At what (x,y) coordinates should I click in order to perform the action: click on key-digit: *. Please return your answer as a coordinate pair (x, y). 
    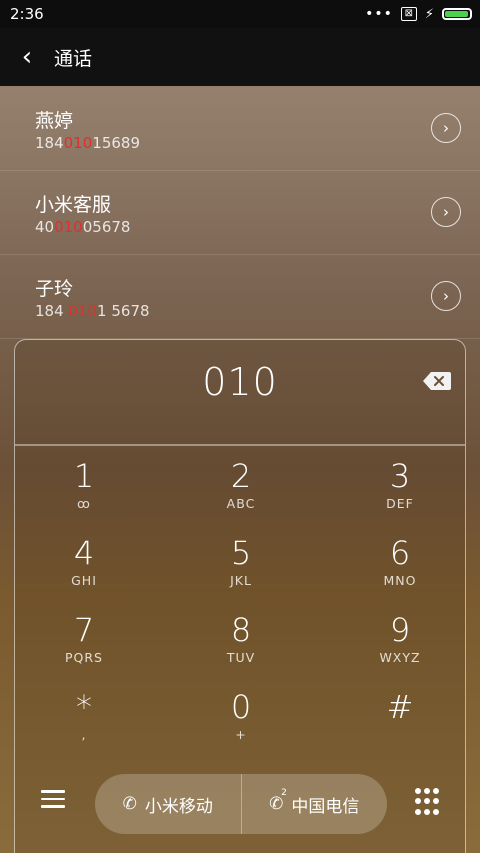
    Looking at the image, I should click on (84, 707).